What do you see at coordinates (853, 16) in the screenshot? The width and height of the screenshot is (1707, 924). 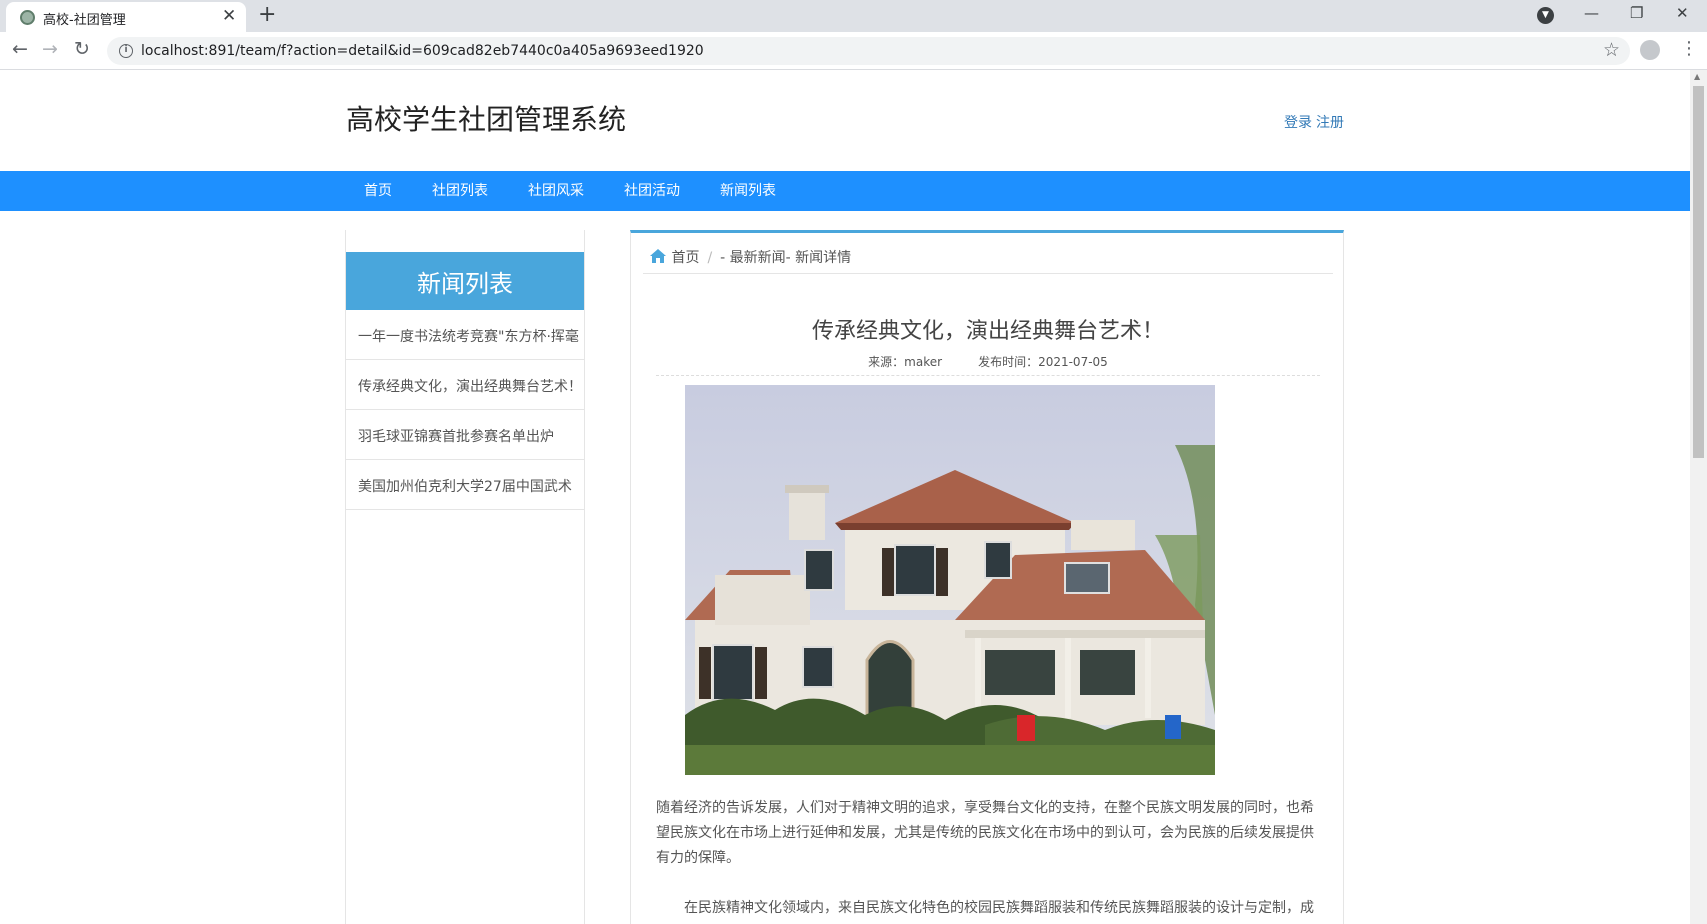 I see `browser-tabbar: 高校-社团管理 ✕ + ▼ — ❐ ✕` at bounding box center [853, 16].